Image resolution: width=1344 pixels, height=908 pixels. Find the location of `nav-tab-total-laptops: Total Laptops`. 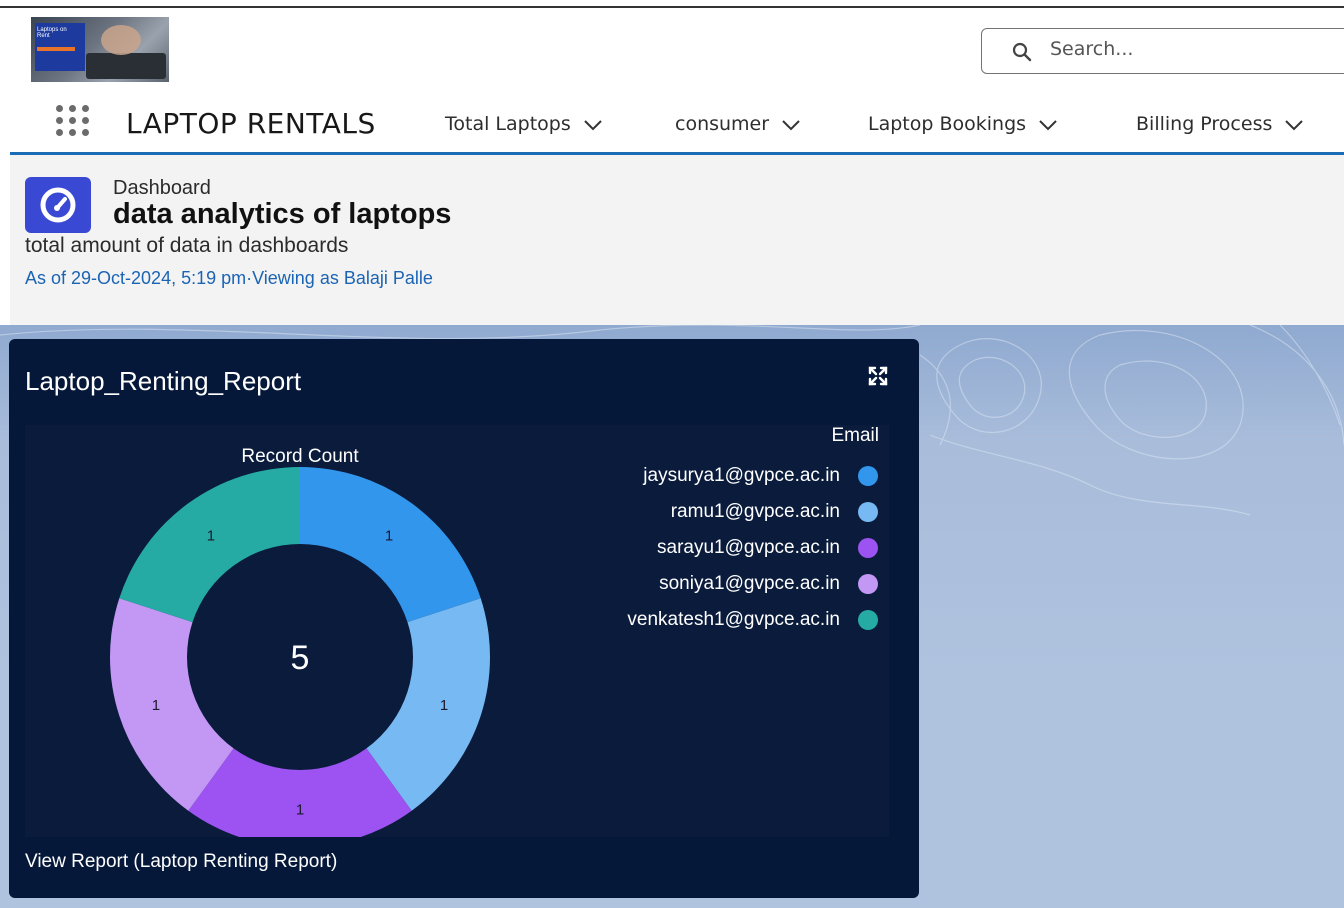

nav-tab-total-laptops: Total Laptops is located at coordinates (524, 124).